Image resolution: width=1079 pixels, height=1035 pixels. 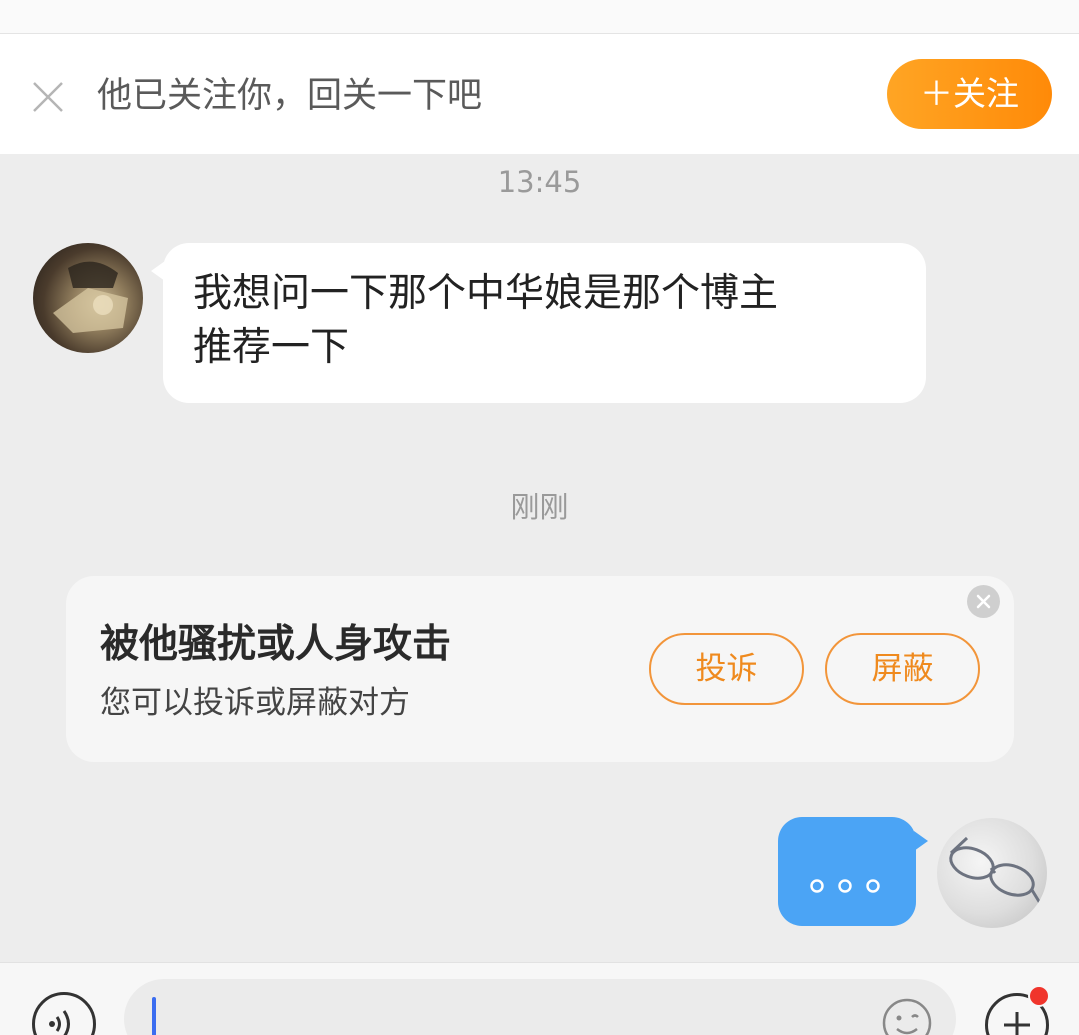 I want to click on report-card-subtitle: 您可以投诉或屏蔽对方, so click(x=255, y=703).